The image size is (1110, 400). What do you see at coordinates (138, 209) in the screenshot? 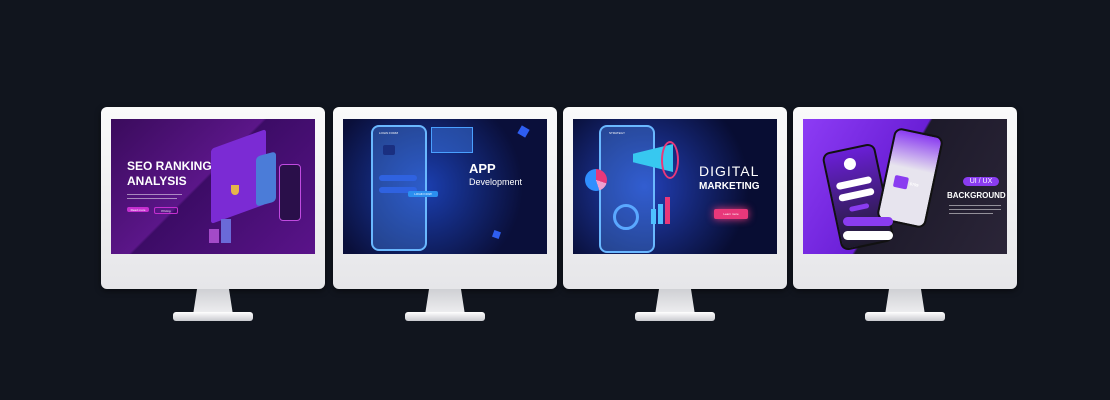
I see `read-more-button: Read more` at bounding box center [138, 209].